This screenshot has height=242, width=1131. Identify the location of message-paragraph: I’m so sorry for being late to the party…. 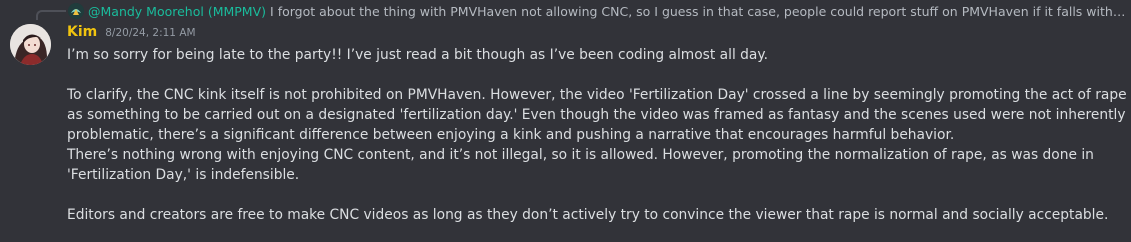
(417, 55).